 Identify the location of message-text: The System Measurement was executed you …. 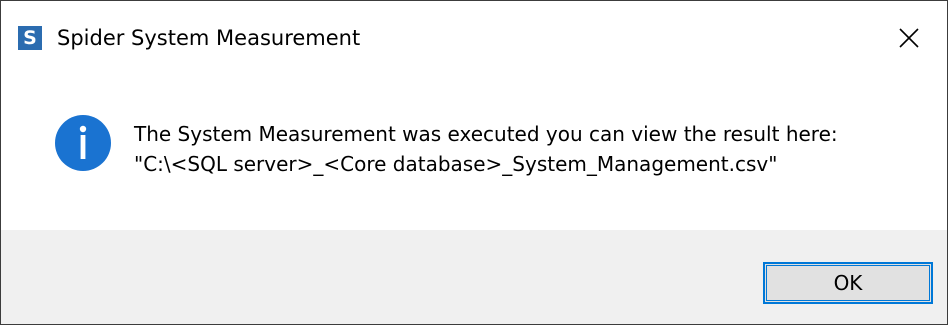
(486, 149).